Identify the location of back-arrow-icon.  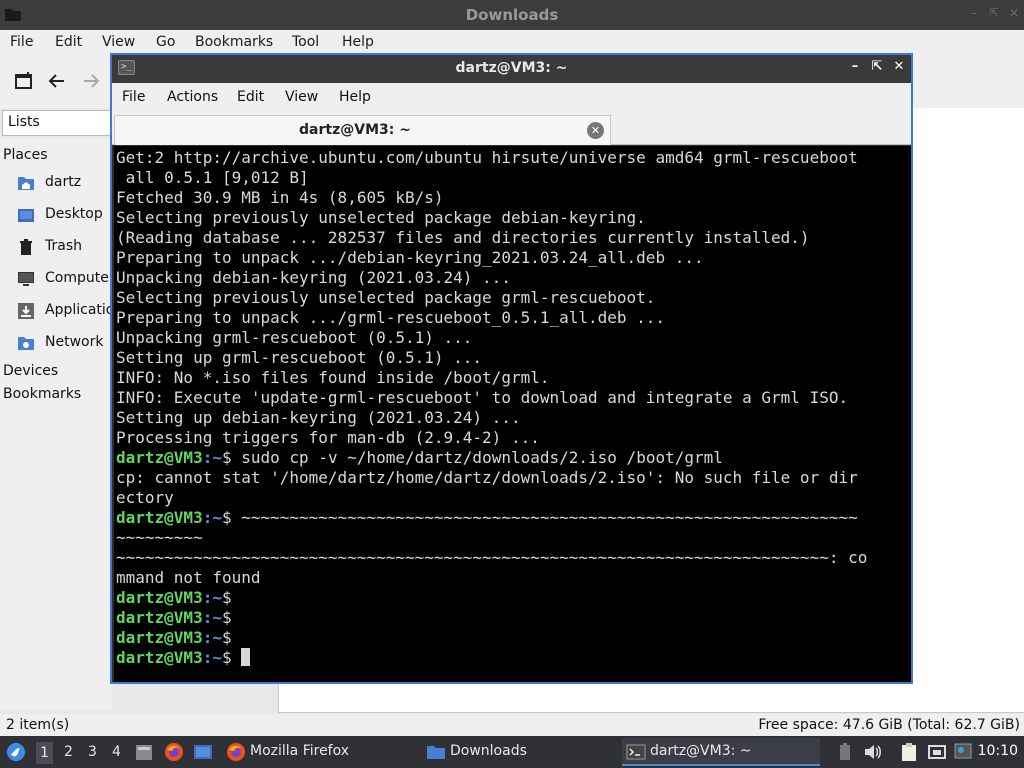
(57, 81).